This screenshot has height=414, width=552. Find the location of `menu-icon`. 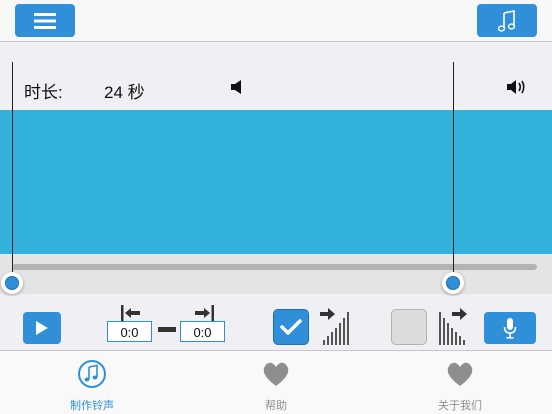

menu-icon is located at coordinates (45, 20).